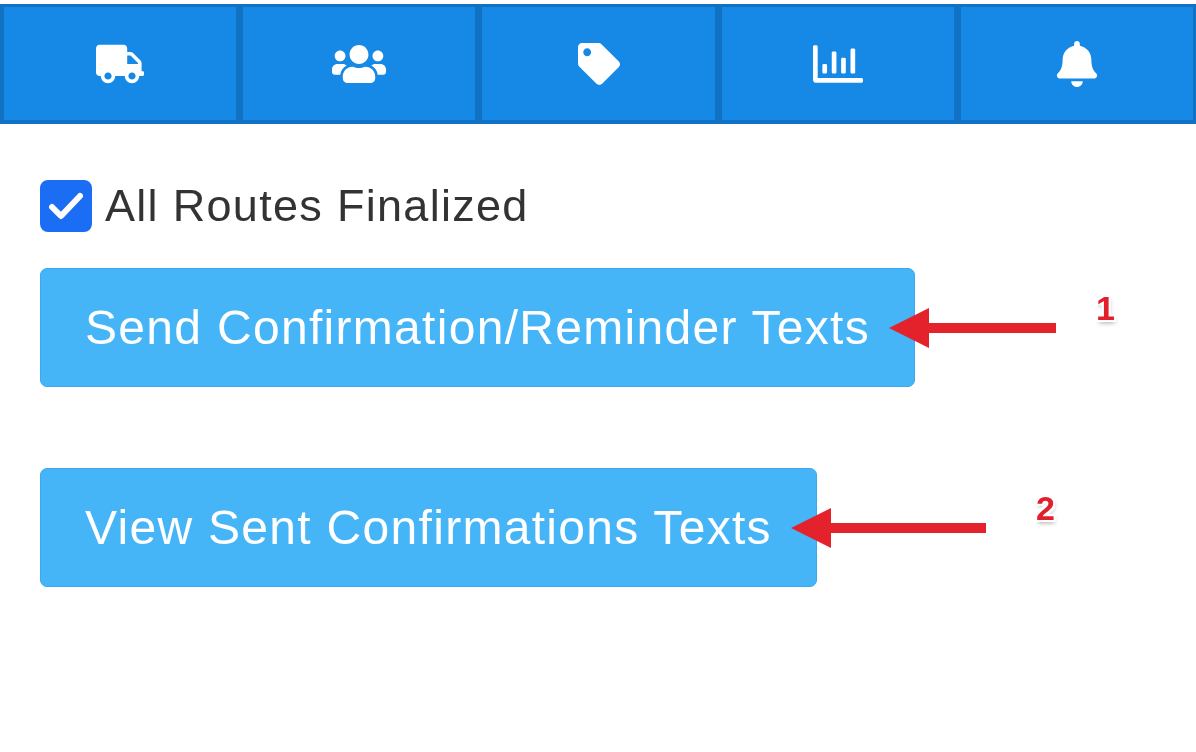  I want to click on callout-number: 2, so click(1045, 507).